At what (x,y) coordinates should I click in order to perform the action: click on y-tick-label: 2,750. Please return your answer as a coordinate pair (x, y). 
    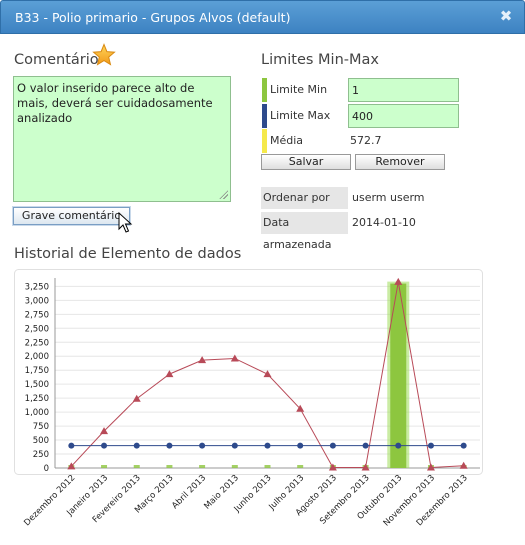
    Looking at the image, I should click on (37, 315).